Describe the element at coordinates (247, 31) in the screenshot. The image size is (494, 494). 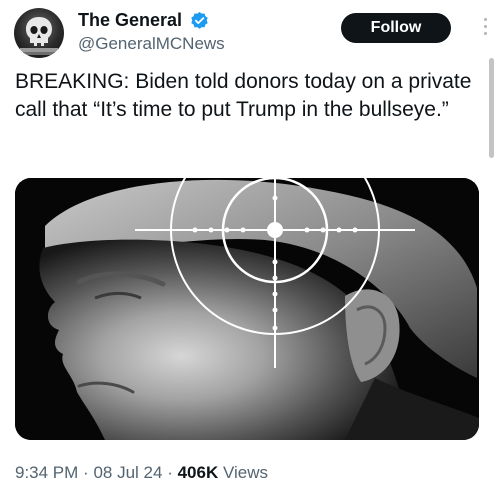
I see `tweet-header: The General @GeneralMCNews Follow` at that location.